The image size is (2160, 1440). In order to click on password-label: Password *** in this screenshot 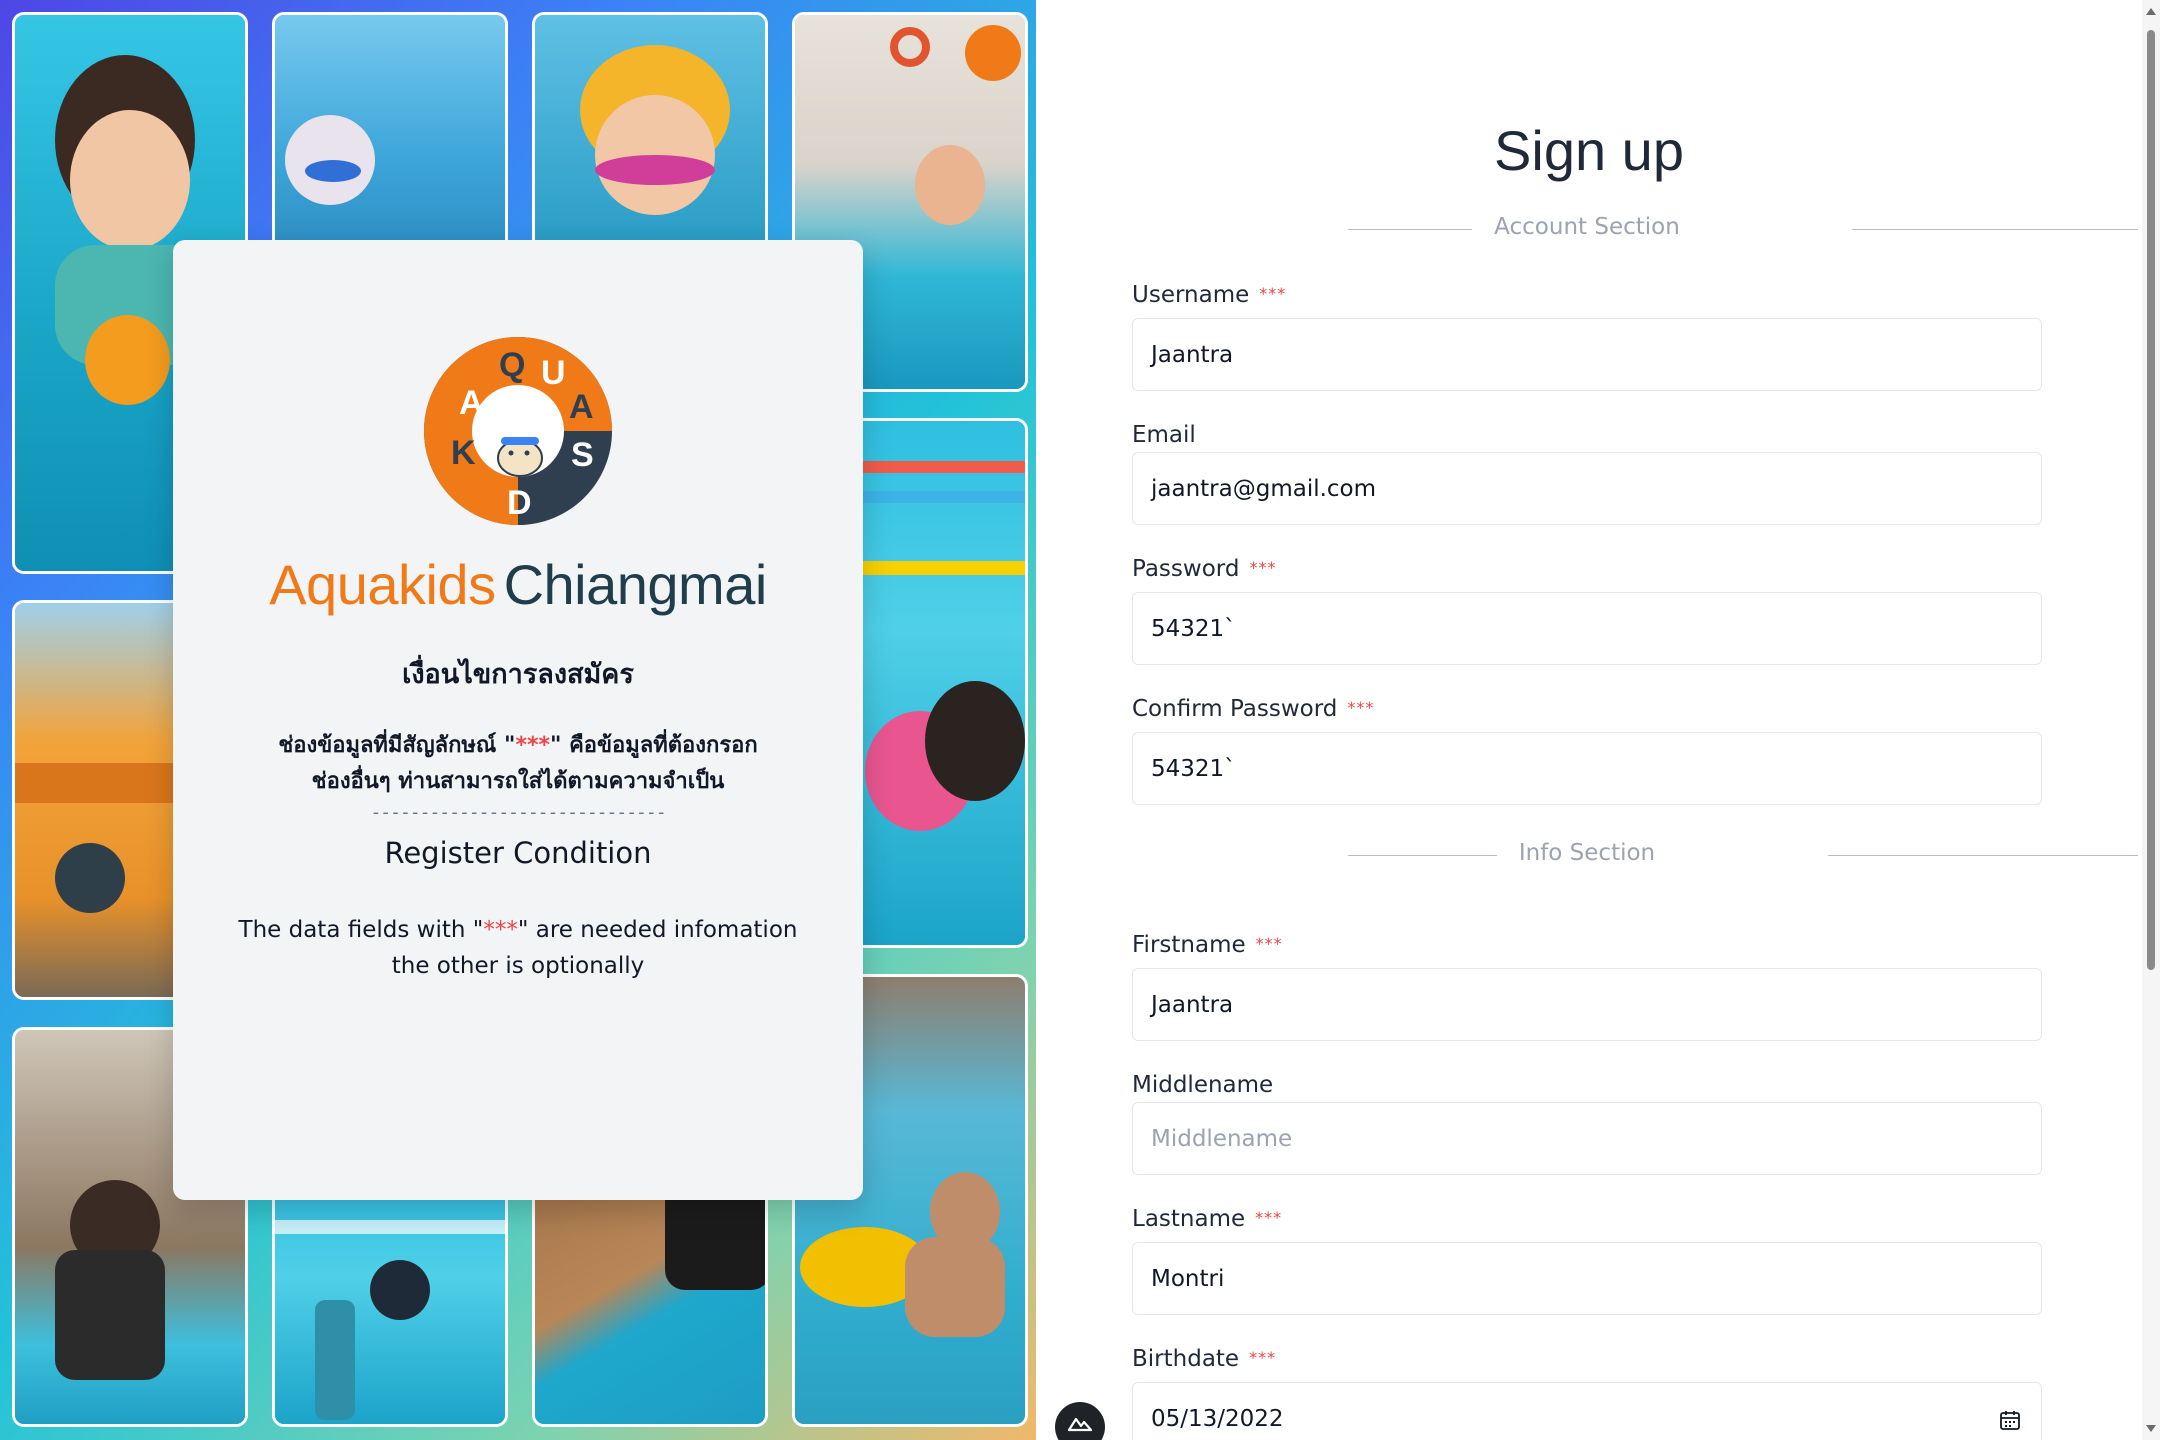, I will do `click(1204, 569)`.